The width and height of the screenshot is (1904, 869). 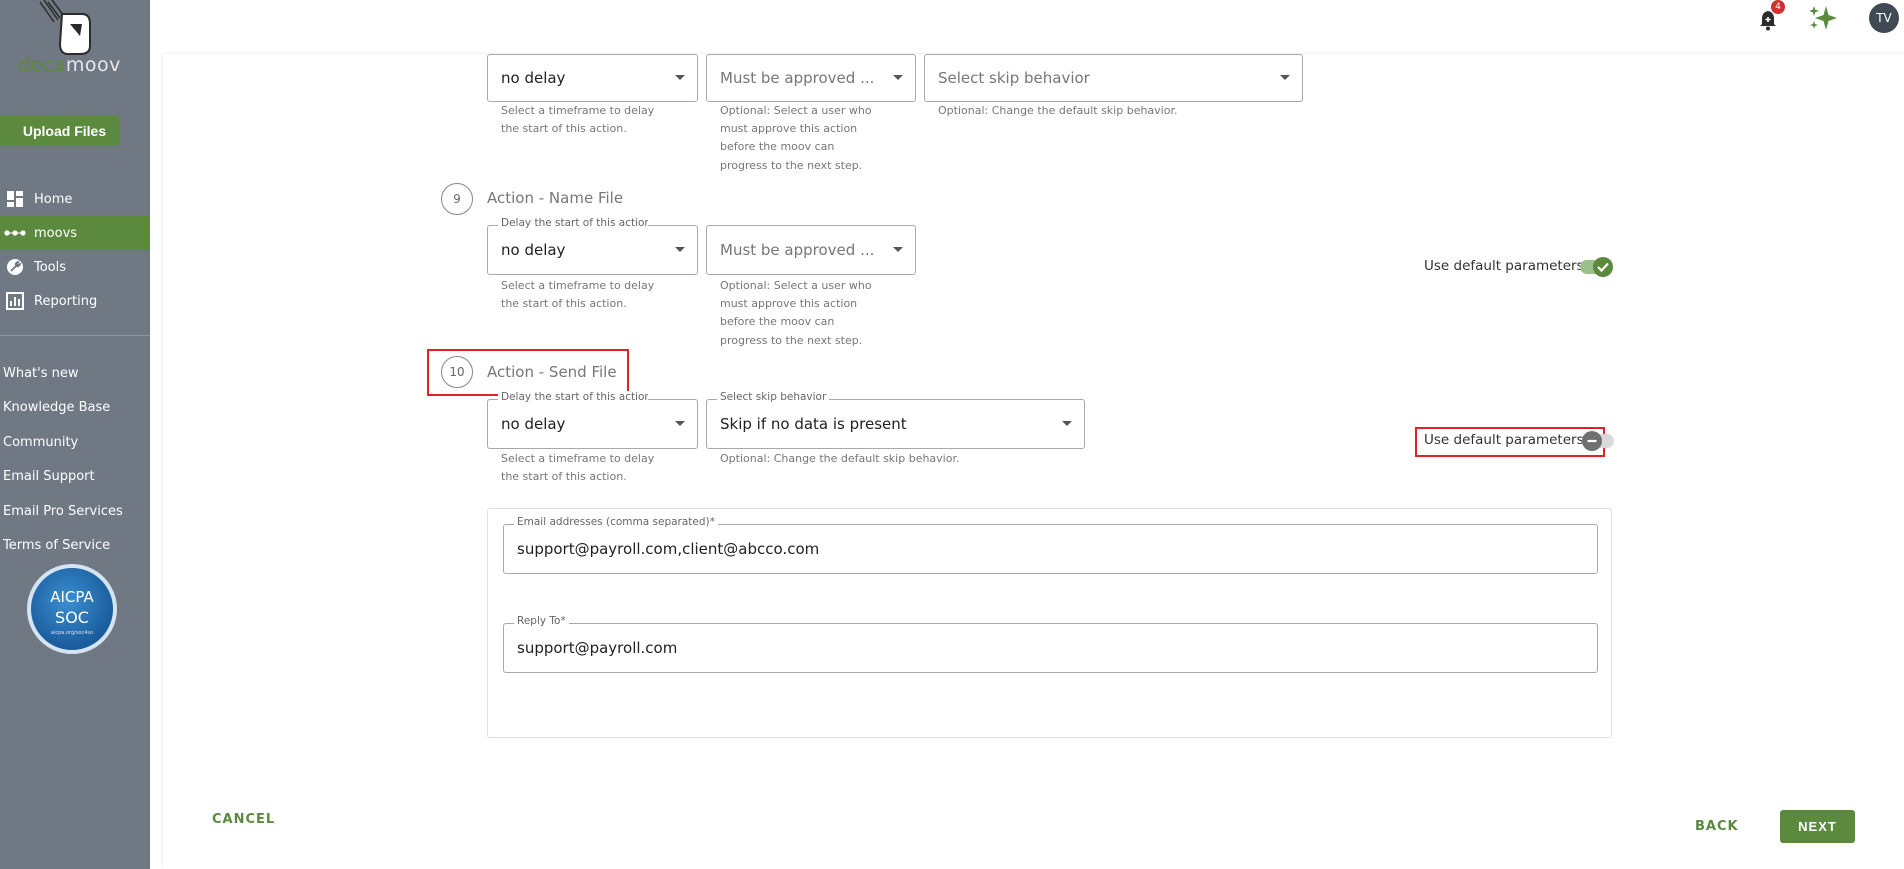 What do you see at coordinates (15, 267) in the screenshot?
I see `wrench-icon` at bounding box center [15, 267].